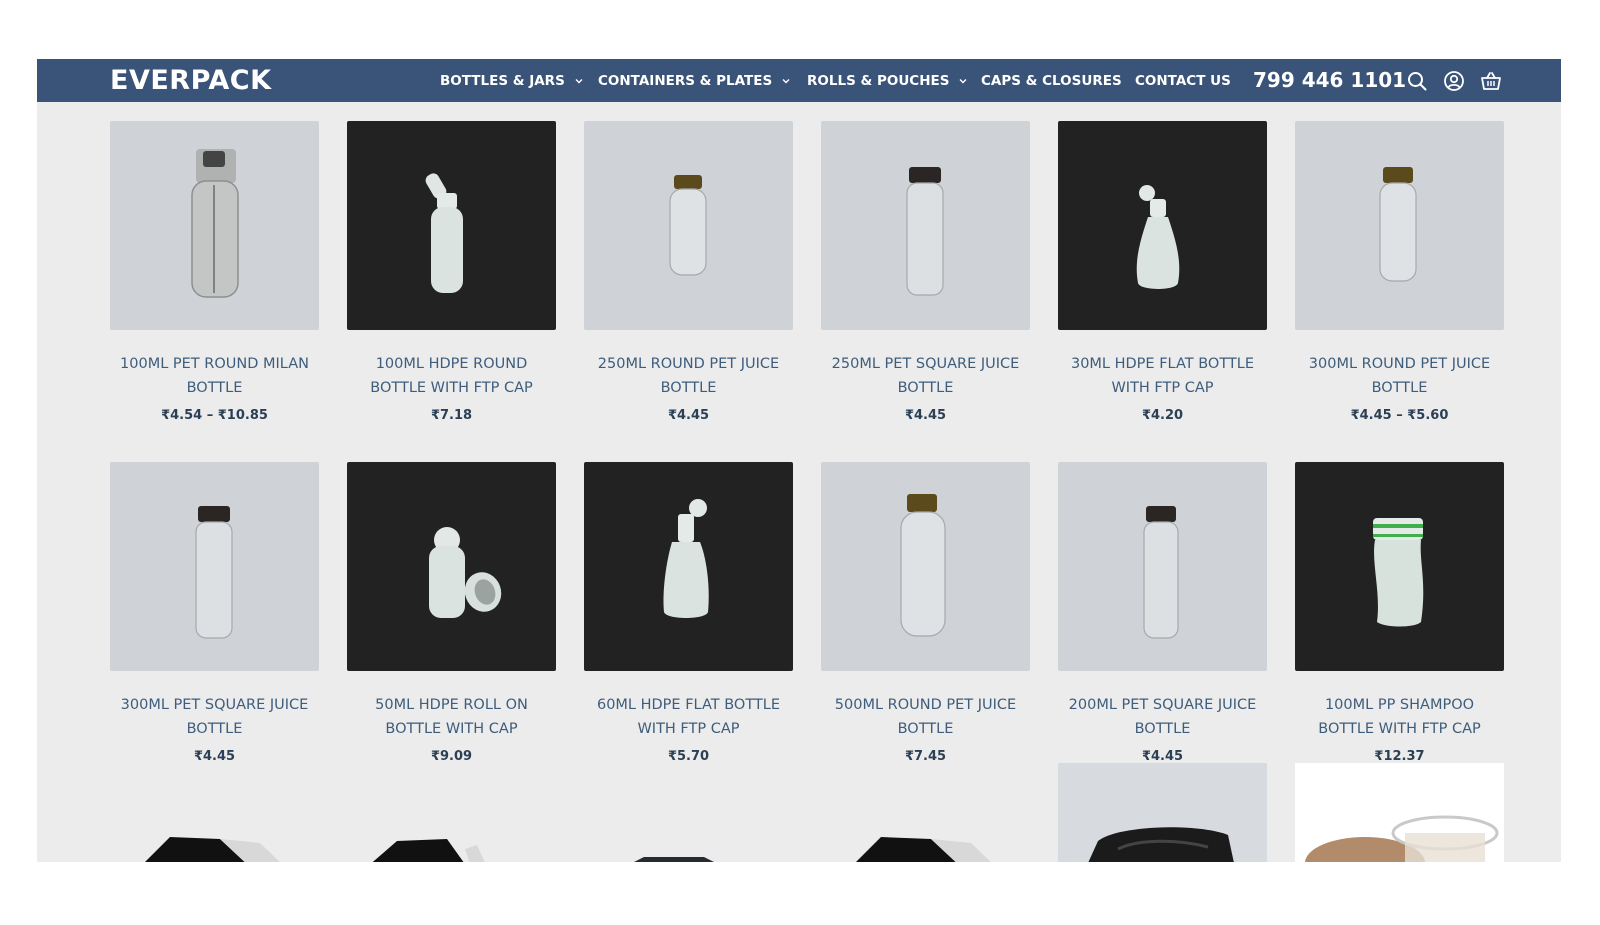 The image size is (1600, 925). What do you see at coordinates (688, 376) in the screenshot?
I see `product-title: 250ML ROUND PET JUICE BOTTLE` at bounding box center [688, 376].